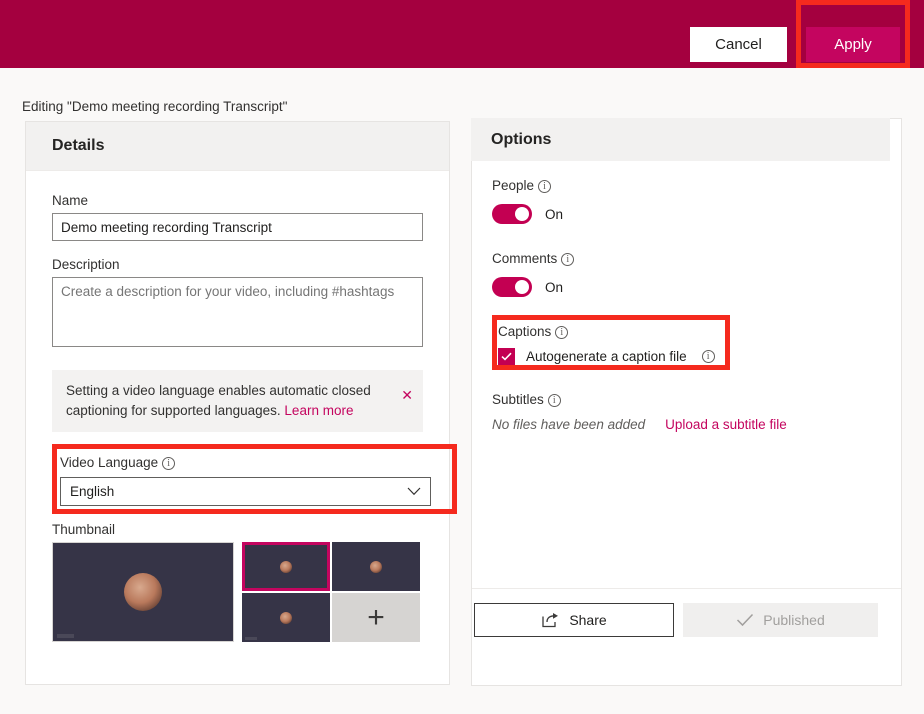 Image resolution: width=924 pixels, height=714 pixels. I want to click on people-toggle-row: On, so click(696, 214).